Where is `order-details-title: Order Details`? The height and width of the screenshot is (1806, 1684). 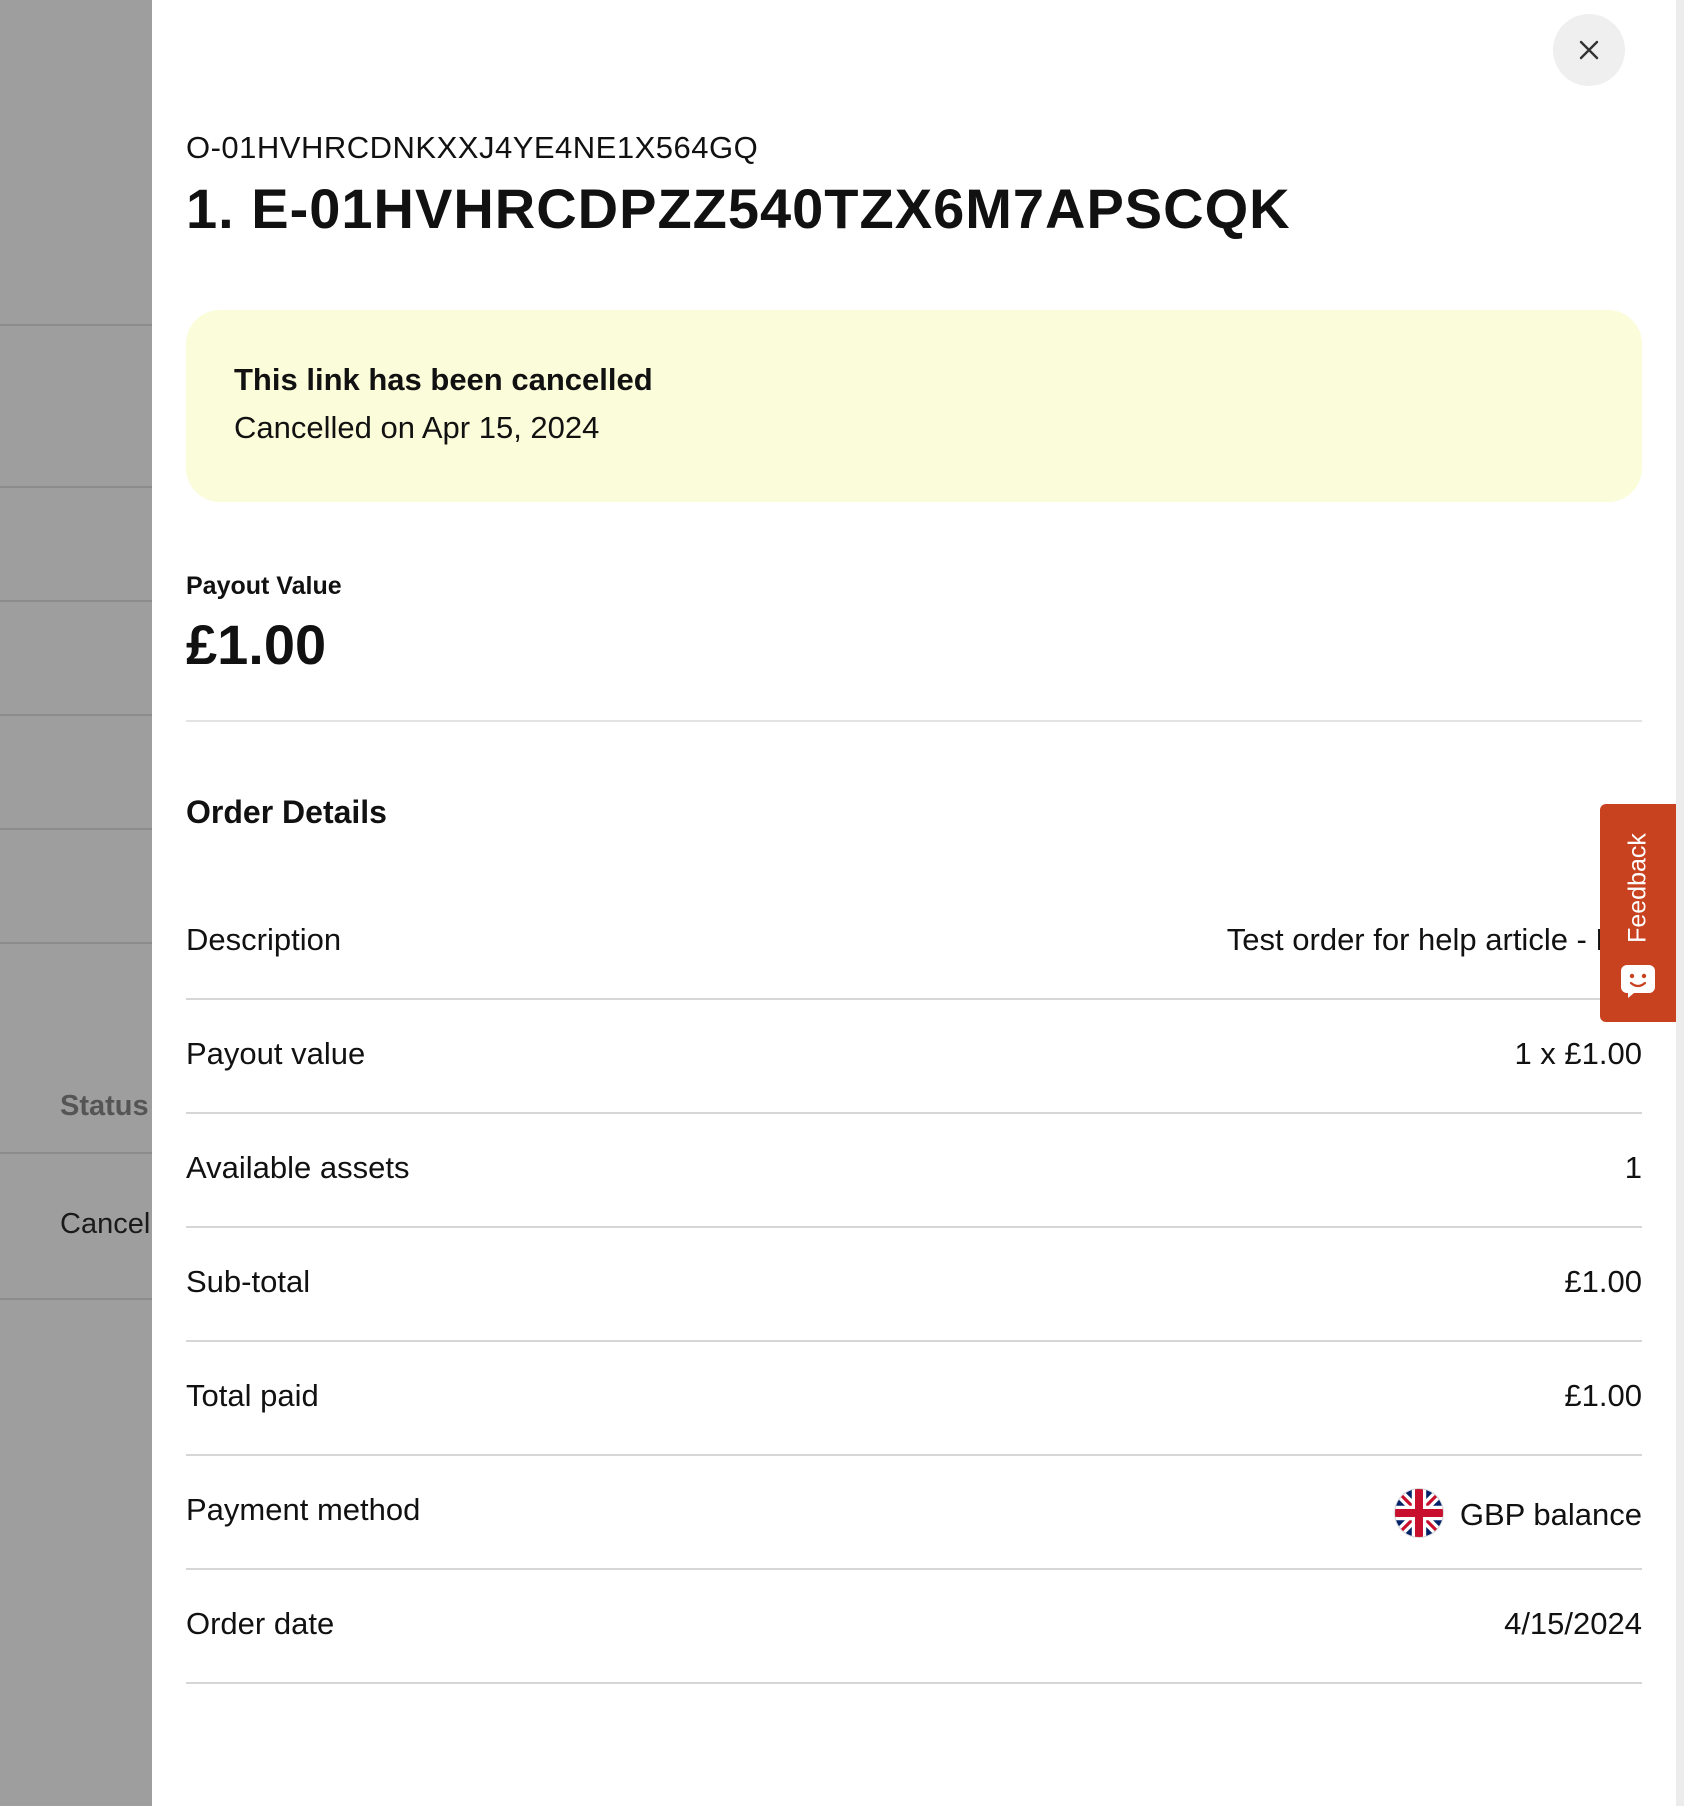 order-details-title: Order Details is located at coordinates (286, 812).